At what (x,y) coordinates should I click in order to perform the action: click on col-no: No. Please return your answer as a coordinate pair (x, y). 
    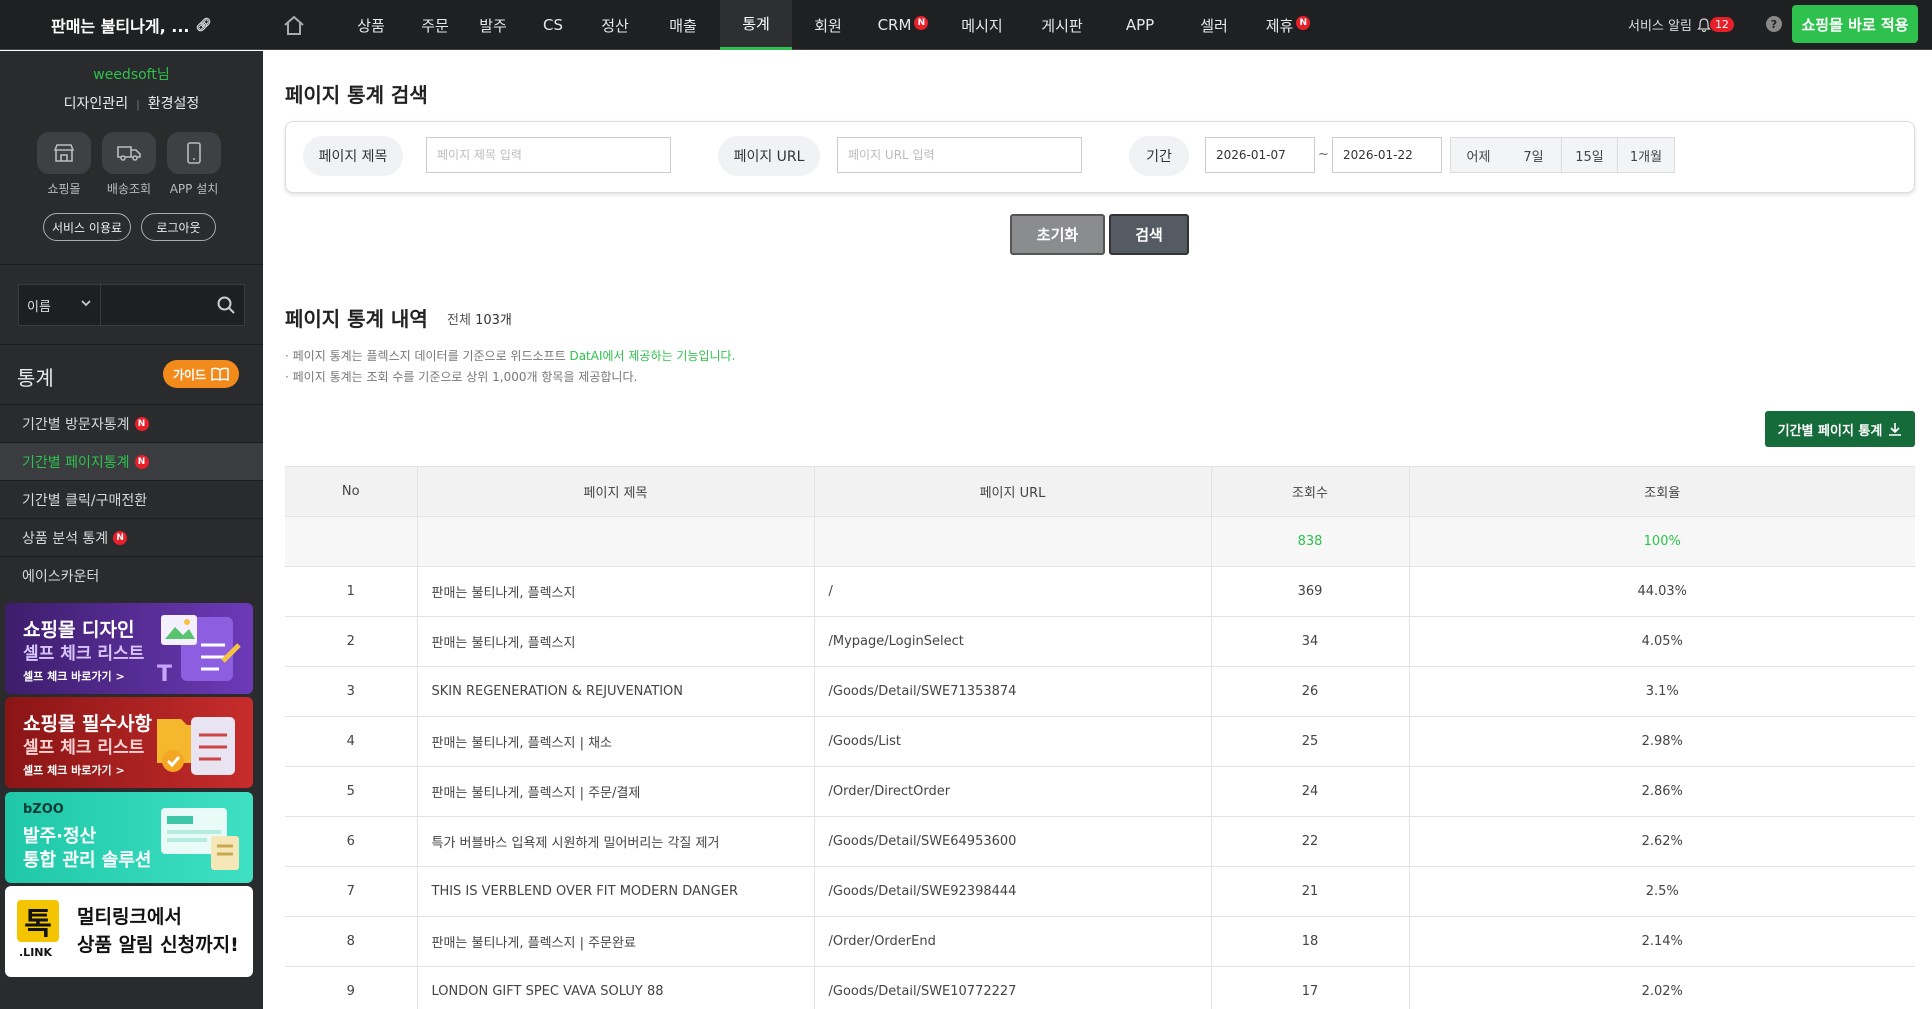
    Looking at the image, I should click on (351, 491).